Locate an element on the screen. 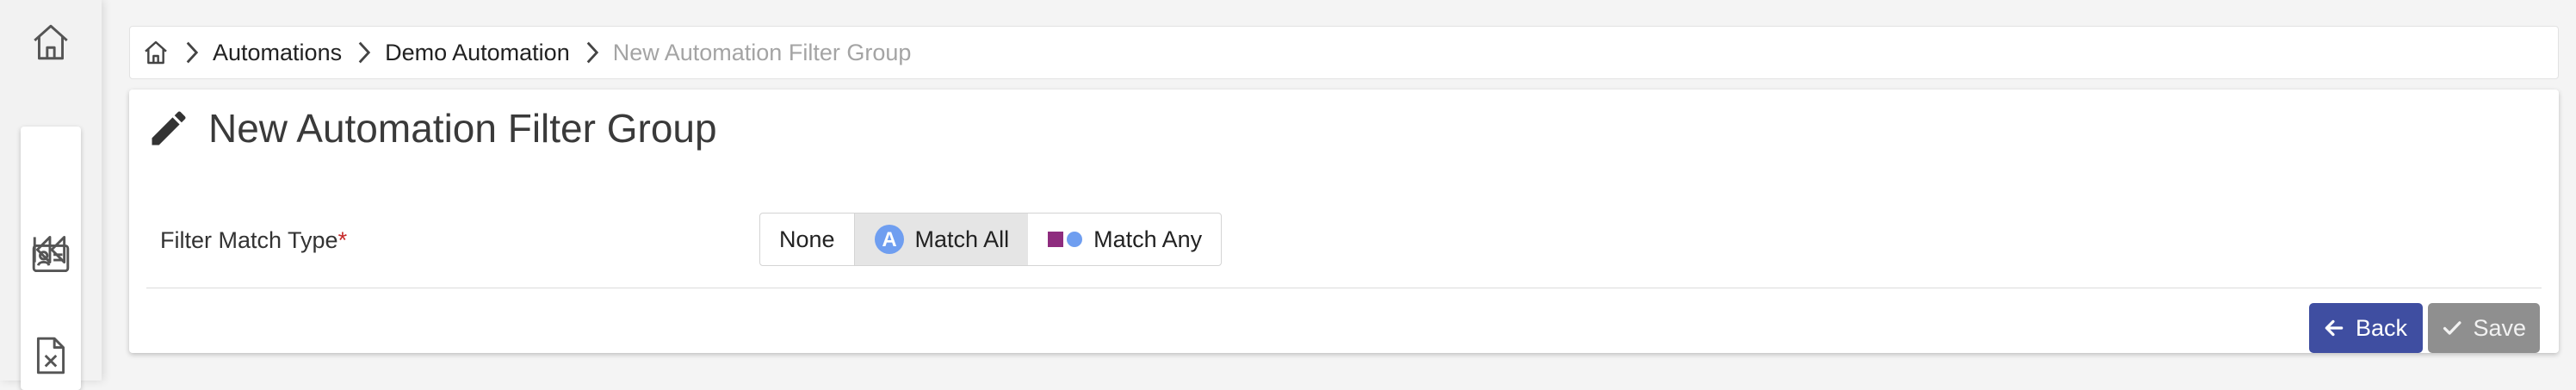 This screenshot has width=2576, height=390. arrow-left-icon is located at coordinates (2334, 328).